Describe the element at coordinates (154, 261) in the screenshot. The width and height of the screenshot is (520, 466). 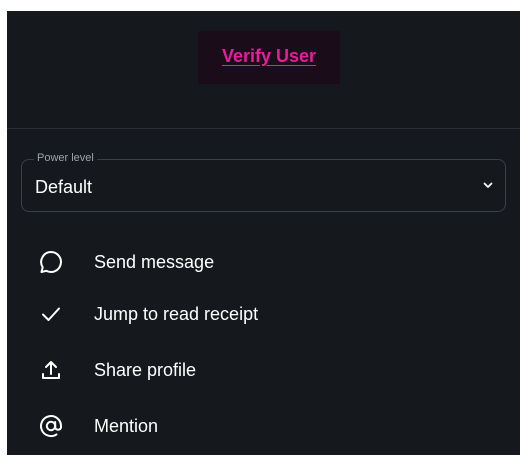
I see `send-message-label: Send message` at that location.